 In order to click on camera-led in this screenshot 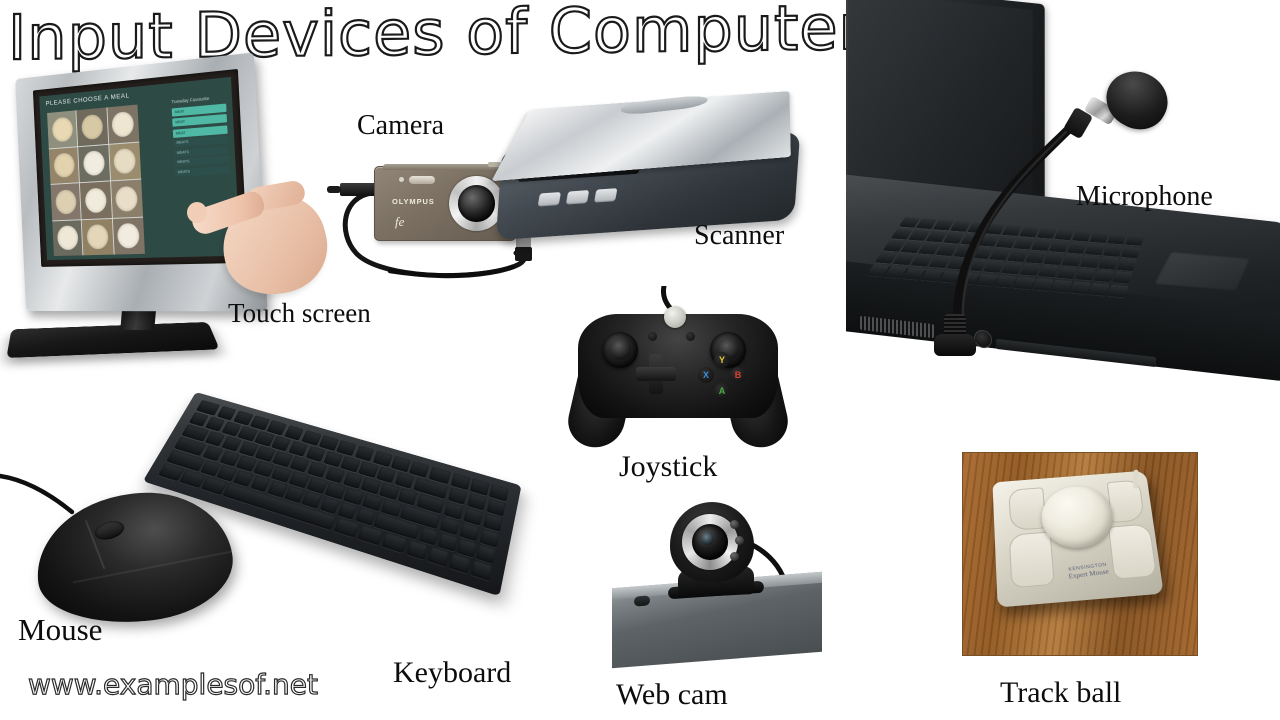, I will do `click(401, 179)`.